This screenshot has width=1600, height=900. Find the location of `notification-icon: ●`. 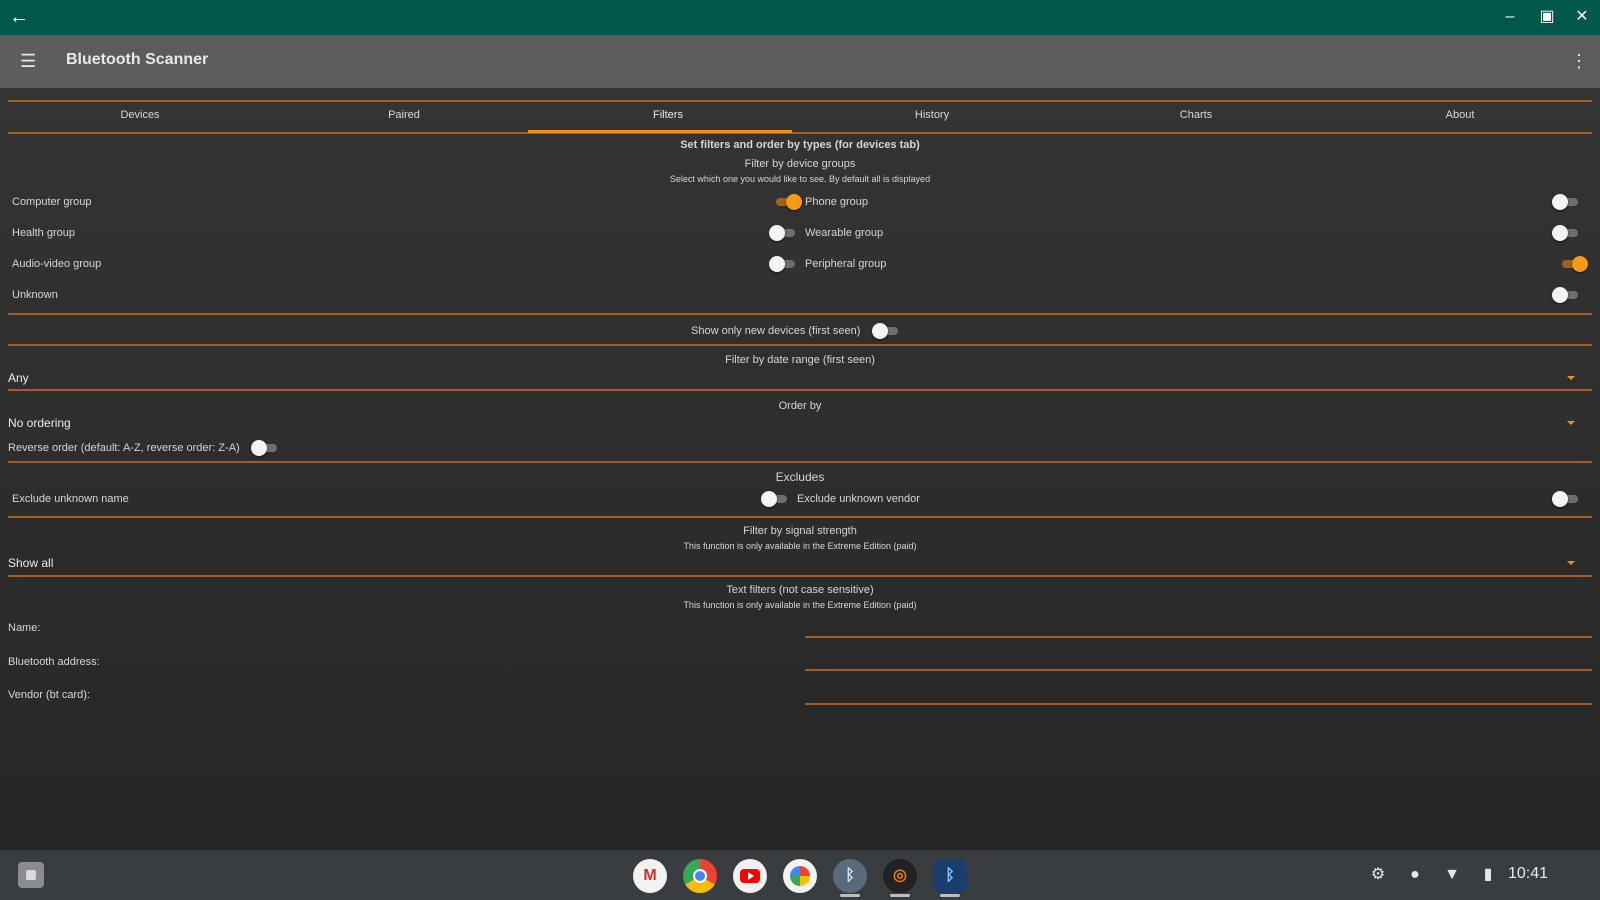

notification-icon: ● is located at coordinates (1415, 875).